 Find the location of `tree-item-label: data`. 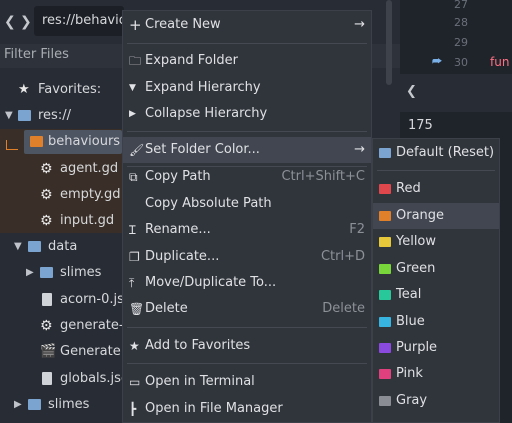

tree-item-label: data is located at coordinates (63, 246).